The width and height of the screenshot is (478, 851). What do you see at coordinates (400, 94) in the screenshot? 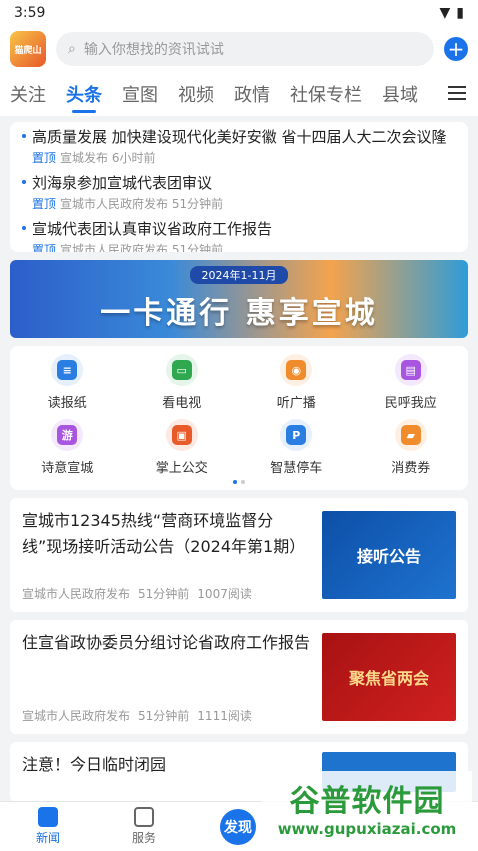
I see `tab-county: 县域` at bounding box center [400, 94].